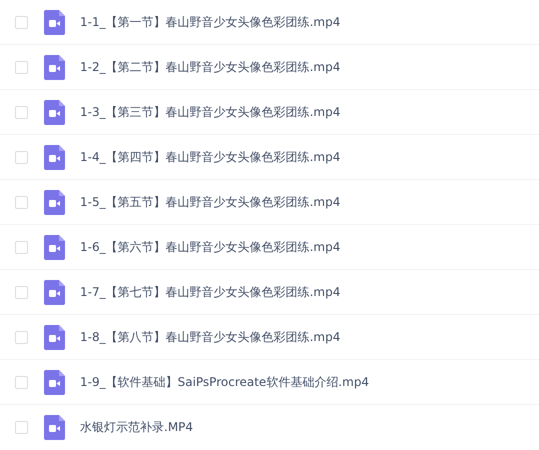 The height and width of the screenshot is (450, 539). Describe the element at coordinates (210, 22) in the screenshot. I see `file-name: 1-1_【第一节】春山野音少女头像色彩团练.mp4` at that location.